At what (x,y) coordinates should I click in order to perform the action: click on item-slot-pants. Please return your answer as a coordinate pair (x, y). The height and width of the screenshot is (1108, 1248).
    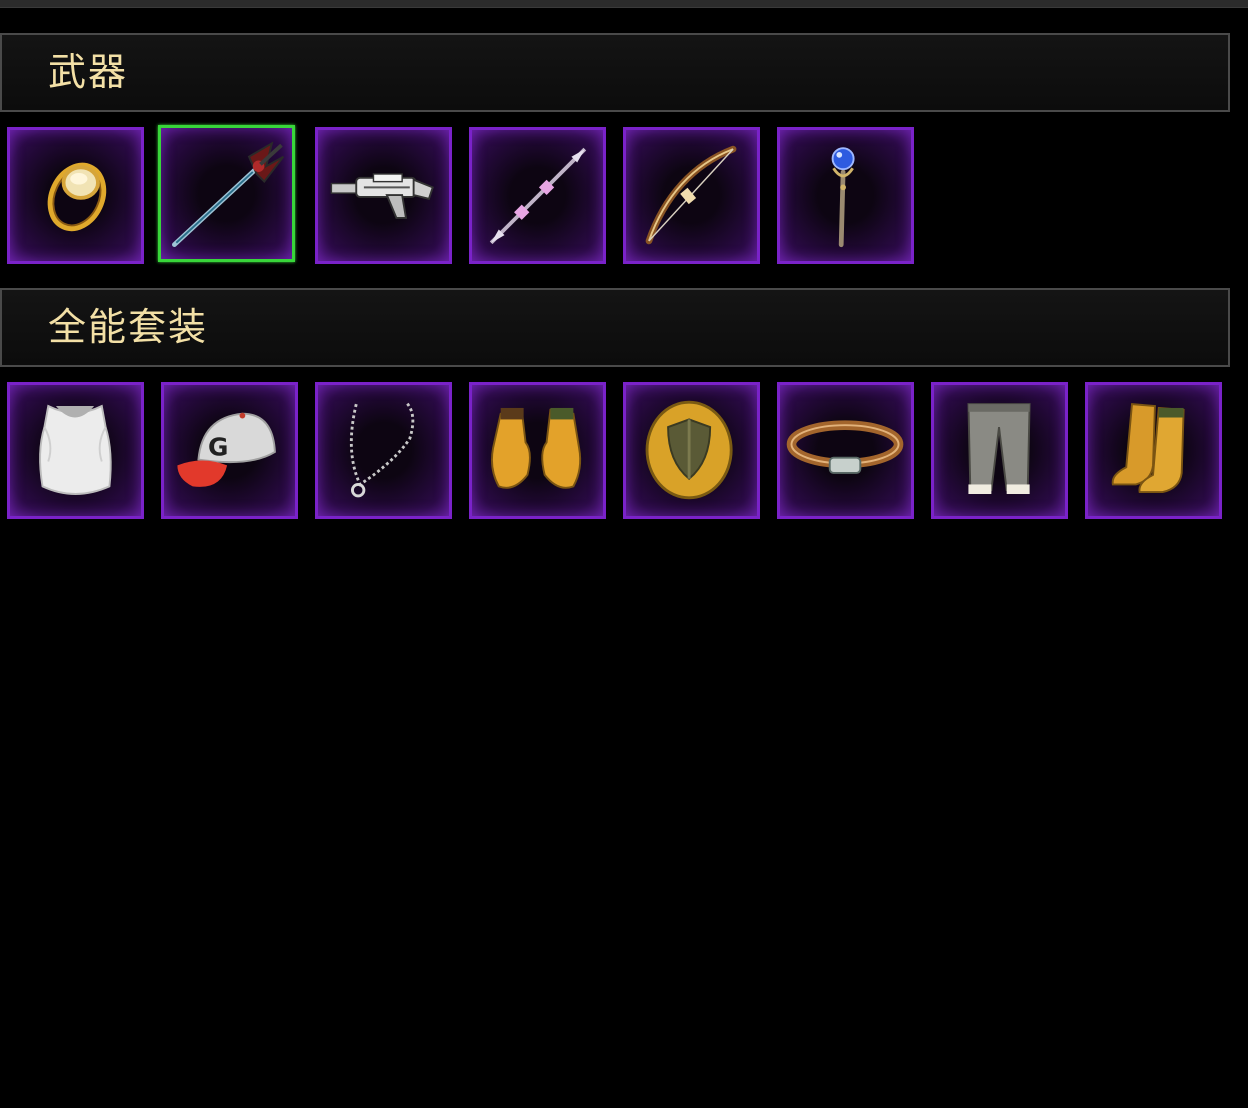
    Looking at the image, I should click on (999, 450).